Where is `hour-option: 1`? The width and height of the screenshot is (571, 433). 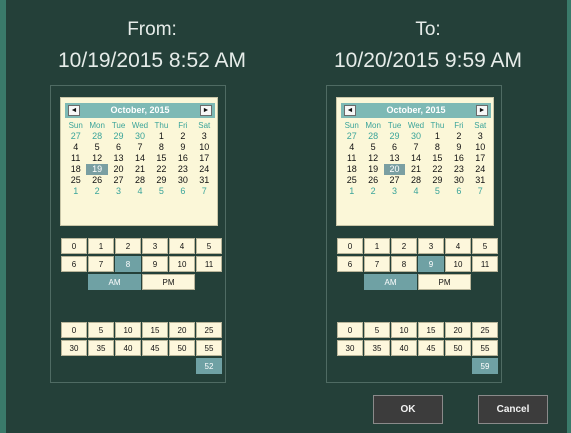 hour-option: 1 is located at coordinates (377, 246).